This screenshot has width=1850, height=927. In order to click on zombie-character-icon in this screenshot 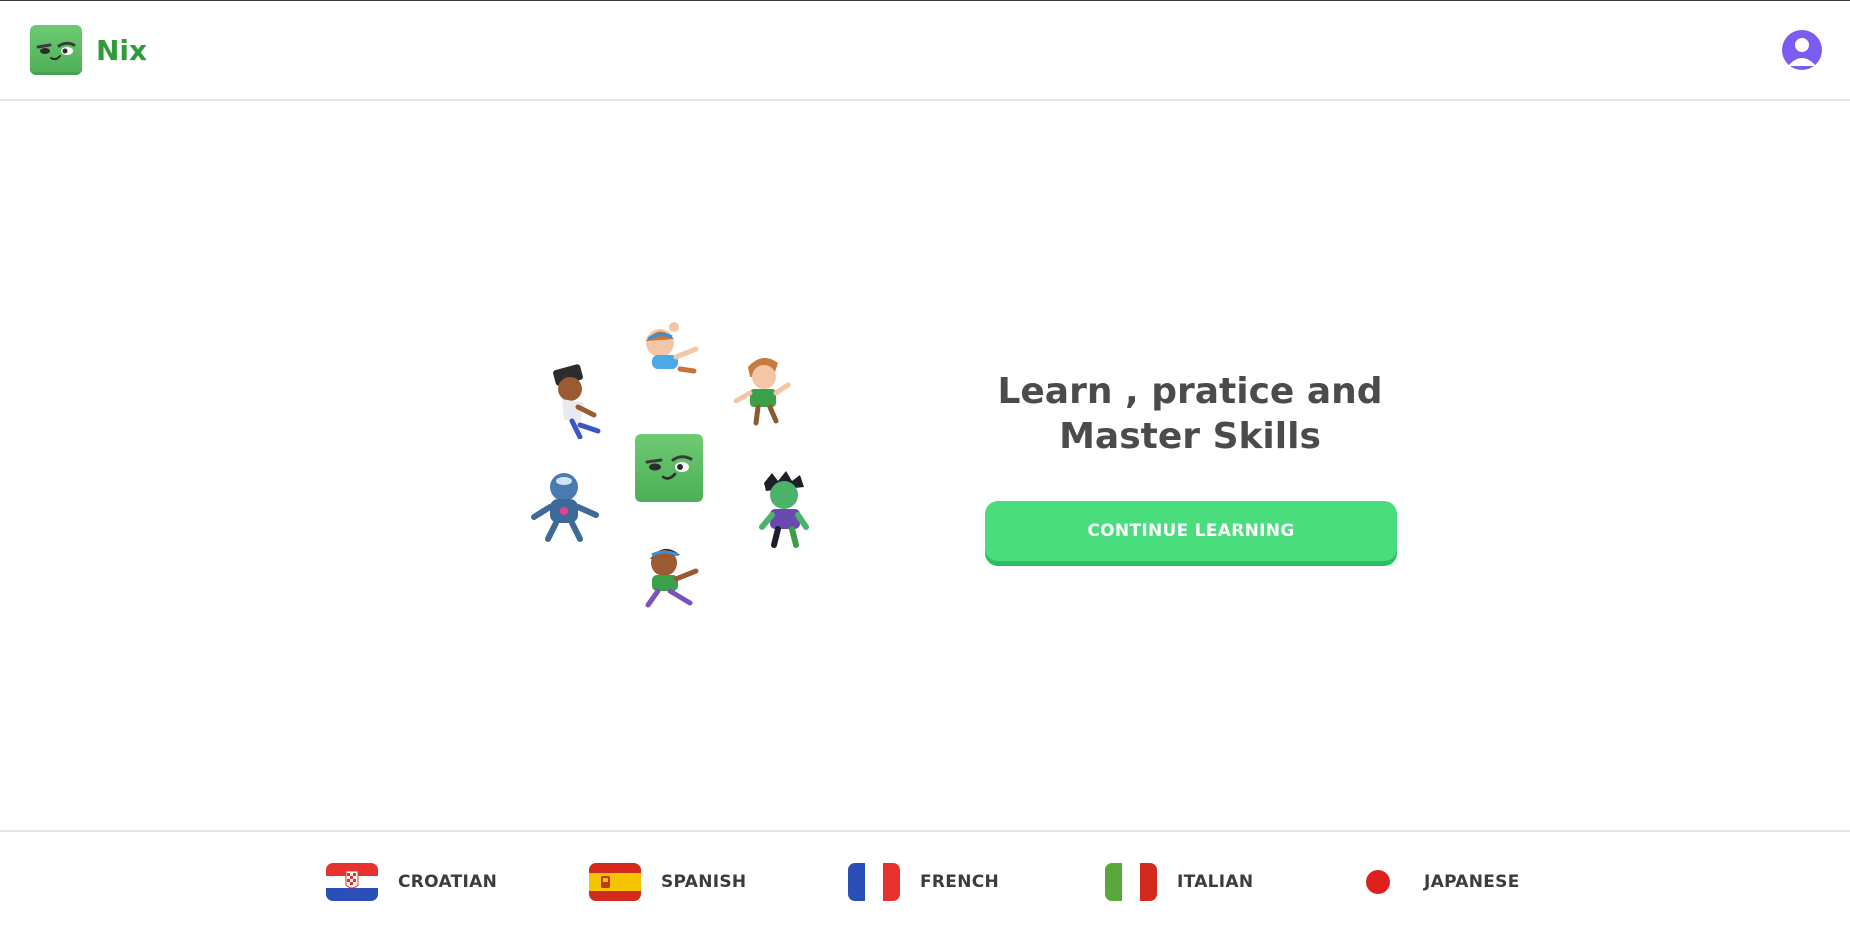, I will do `click(786, 509)`.